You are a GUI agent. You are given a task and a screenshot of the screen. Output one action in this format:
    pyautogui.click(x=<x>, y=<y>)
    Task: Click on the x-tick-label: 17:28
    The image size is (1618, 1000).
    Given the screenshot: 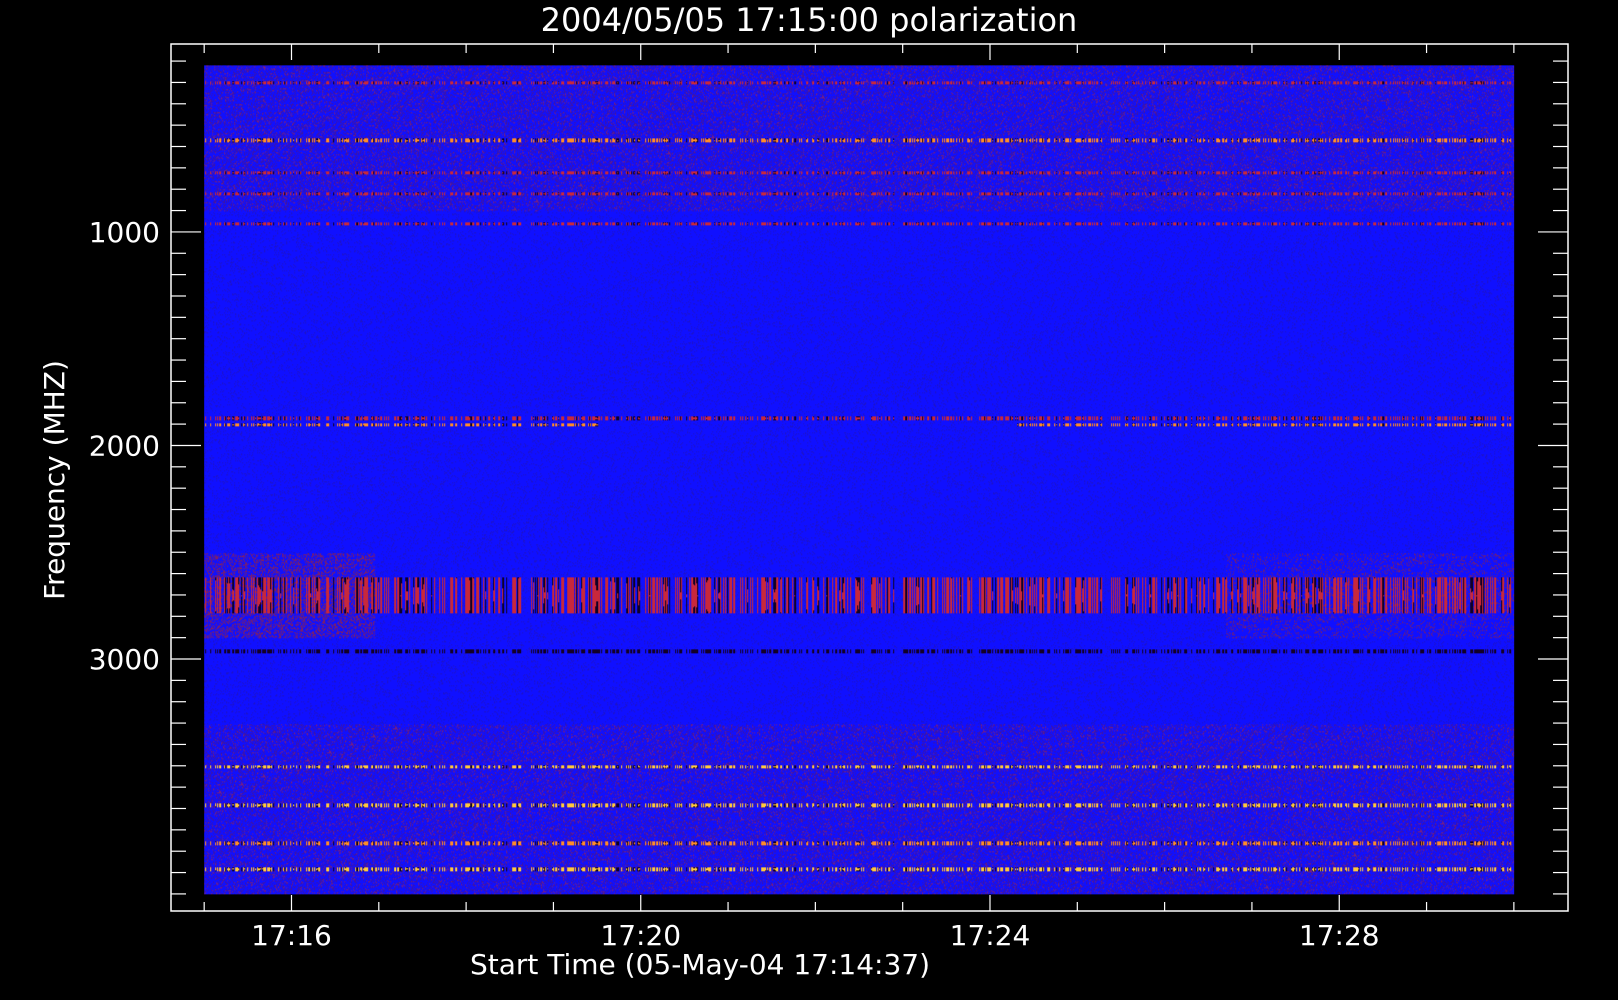 What is the action you would take?
    pyautogui.click(x=1339, y=935)
    